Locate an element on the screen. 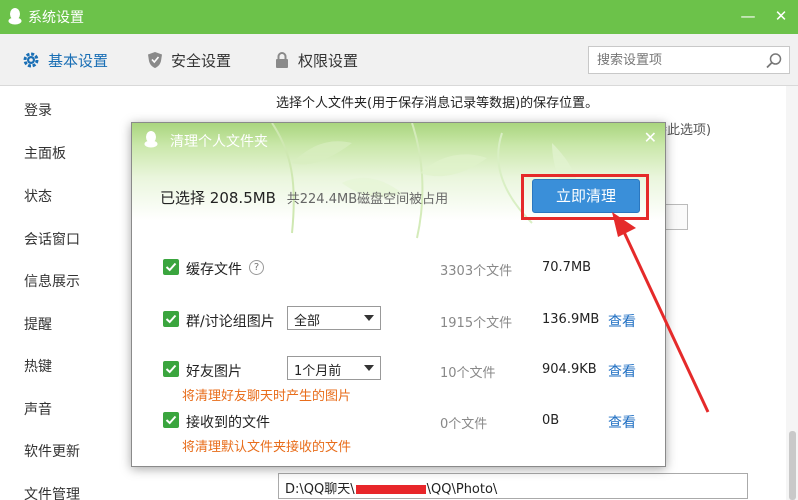  path-suffix: \QQ\Photo\ is located at coordinates (462, 489).